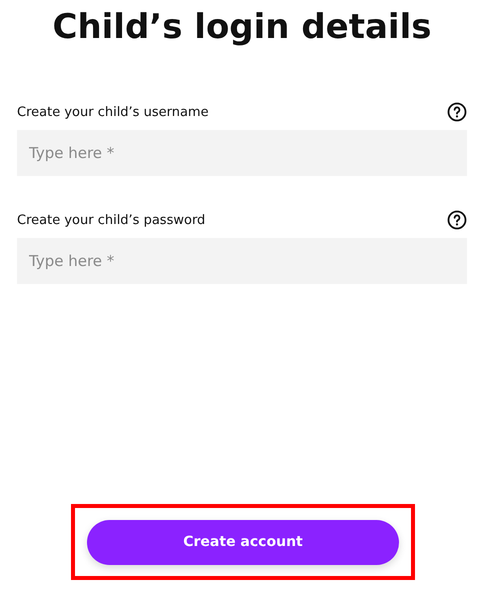 The width and height of the screenshot is (486, 594). Describe the element at coordinates (243, 542) in the screenshot. I see `create-account-button: Create account` at that location.